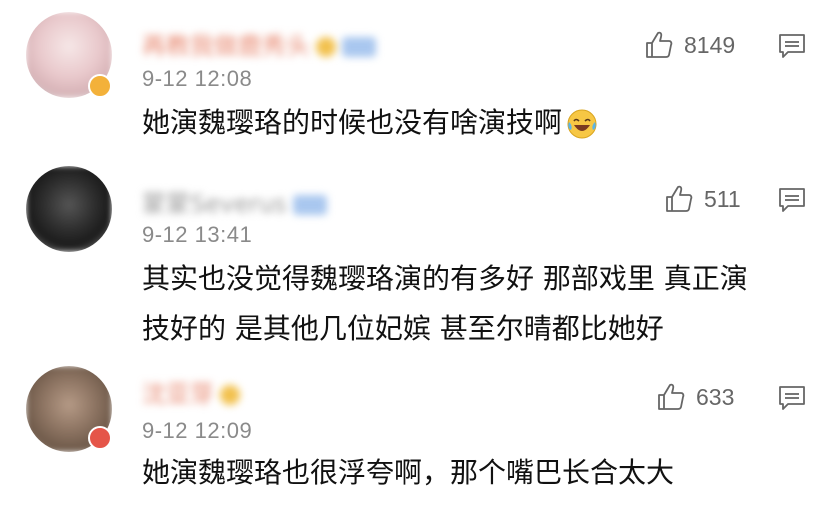 Image resolution: width=828 pixels, height=513 pixels. I want to click on vip-badge-icon, so click(100, 438).